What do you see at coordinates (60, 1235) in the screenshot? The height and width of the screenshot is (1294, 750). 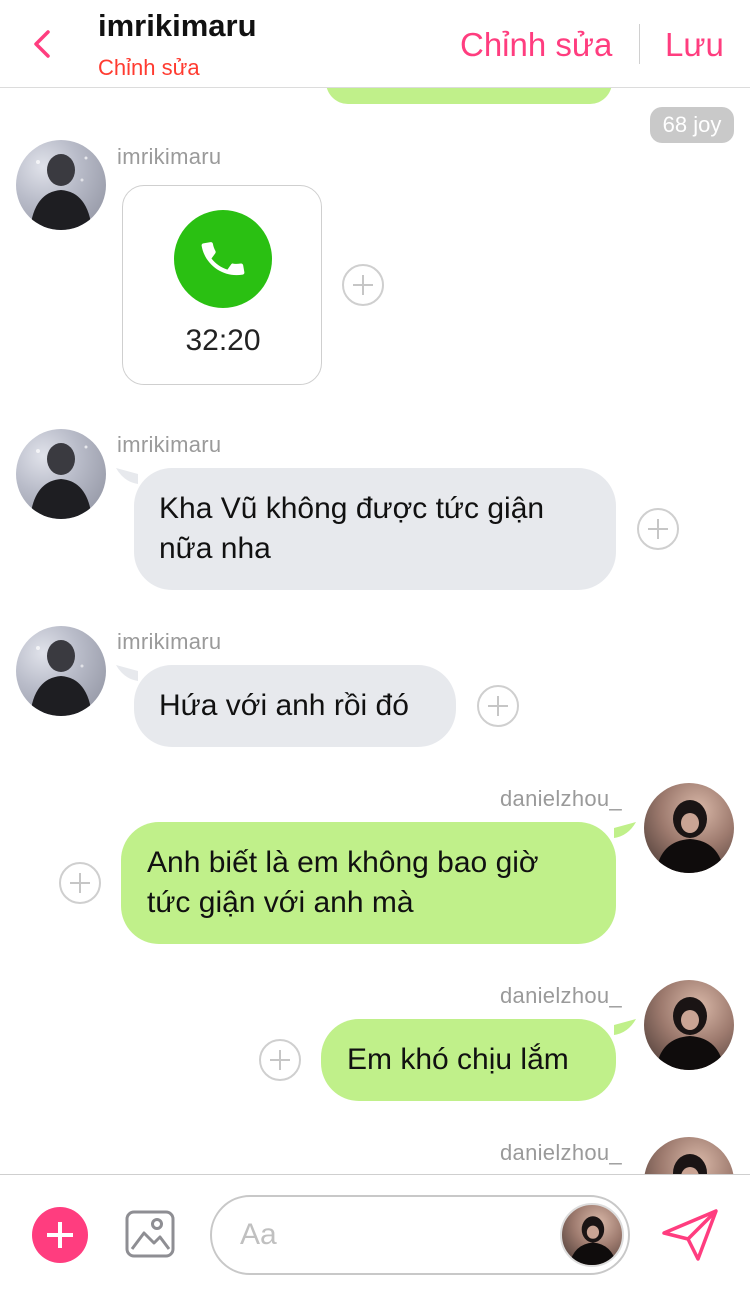 I see `add-attachment-button` at bounding box center [60, 1235].